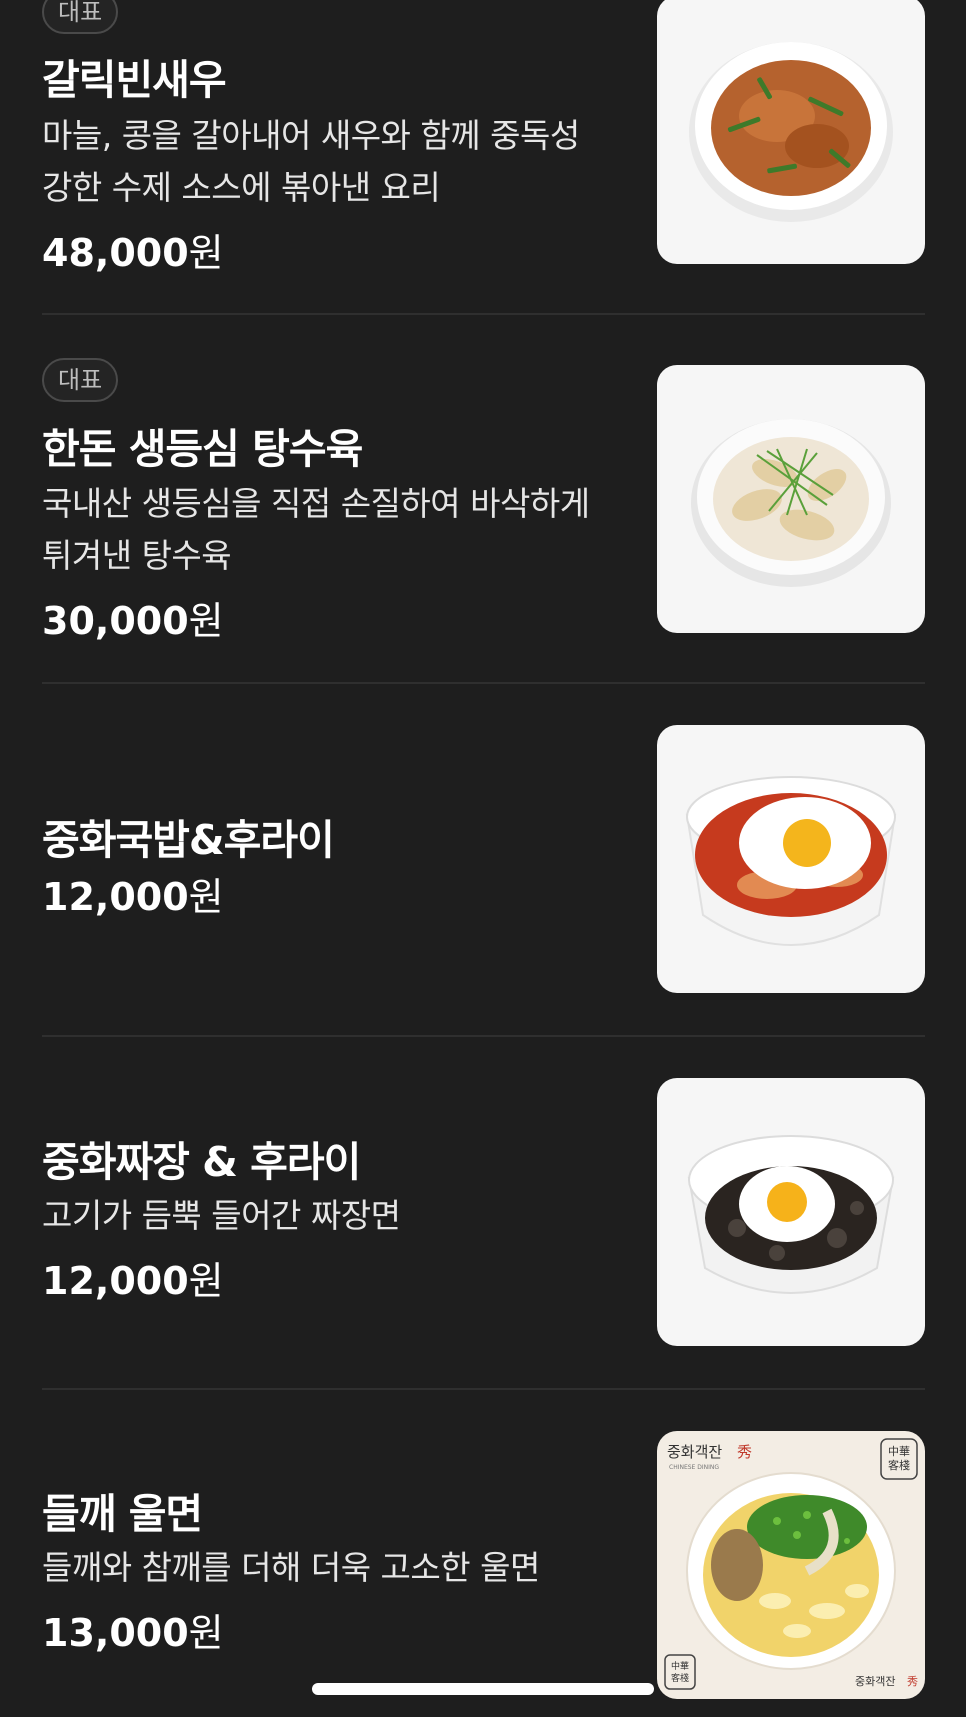  What do you see at coordinates (791, 1565) in the screenshot?
I see `perilla-ulmyeon-image: 중화객잔 秀 CHINESE DINING 中華 客棧 中華 客棧 중화객잔 秀` at bounding box center [791, 1565].